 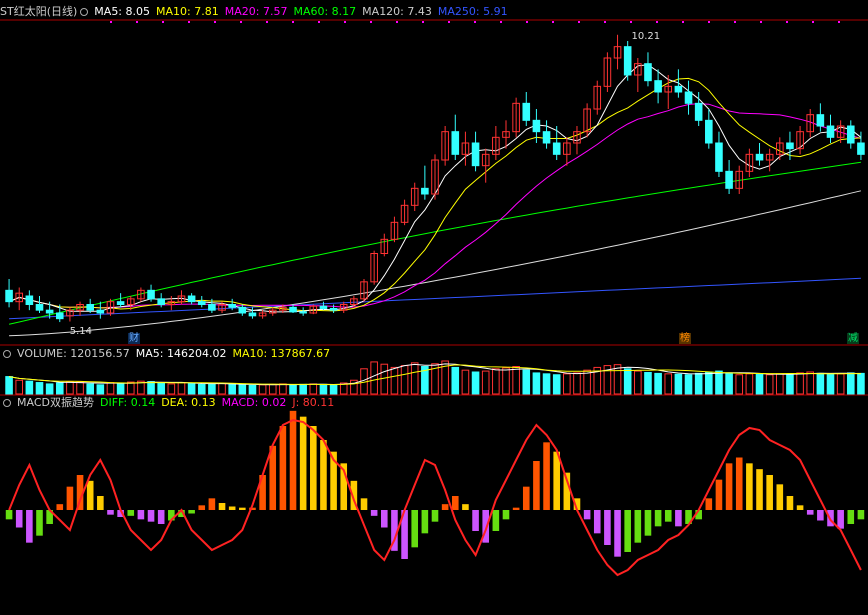 What do you see at coordinates (435, 374) in the screenshot?
I see `volume-ma5-line` at bounding box center [435, 374].